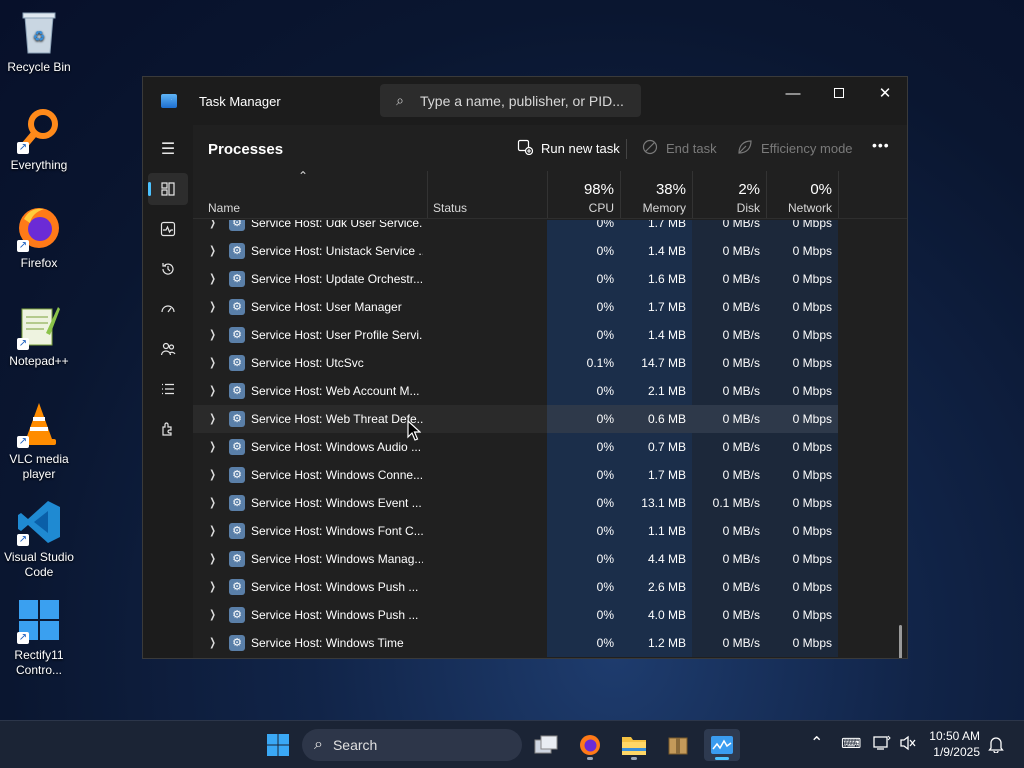 Image resolution: width=1024 pixels, height=768 pixels. I want to click on column-divider, so click(838, 194).